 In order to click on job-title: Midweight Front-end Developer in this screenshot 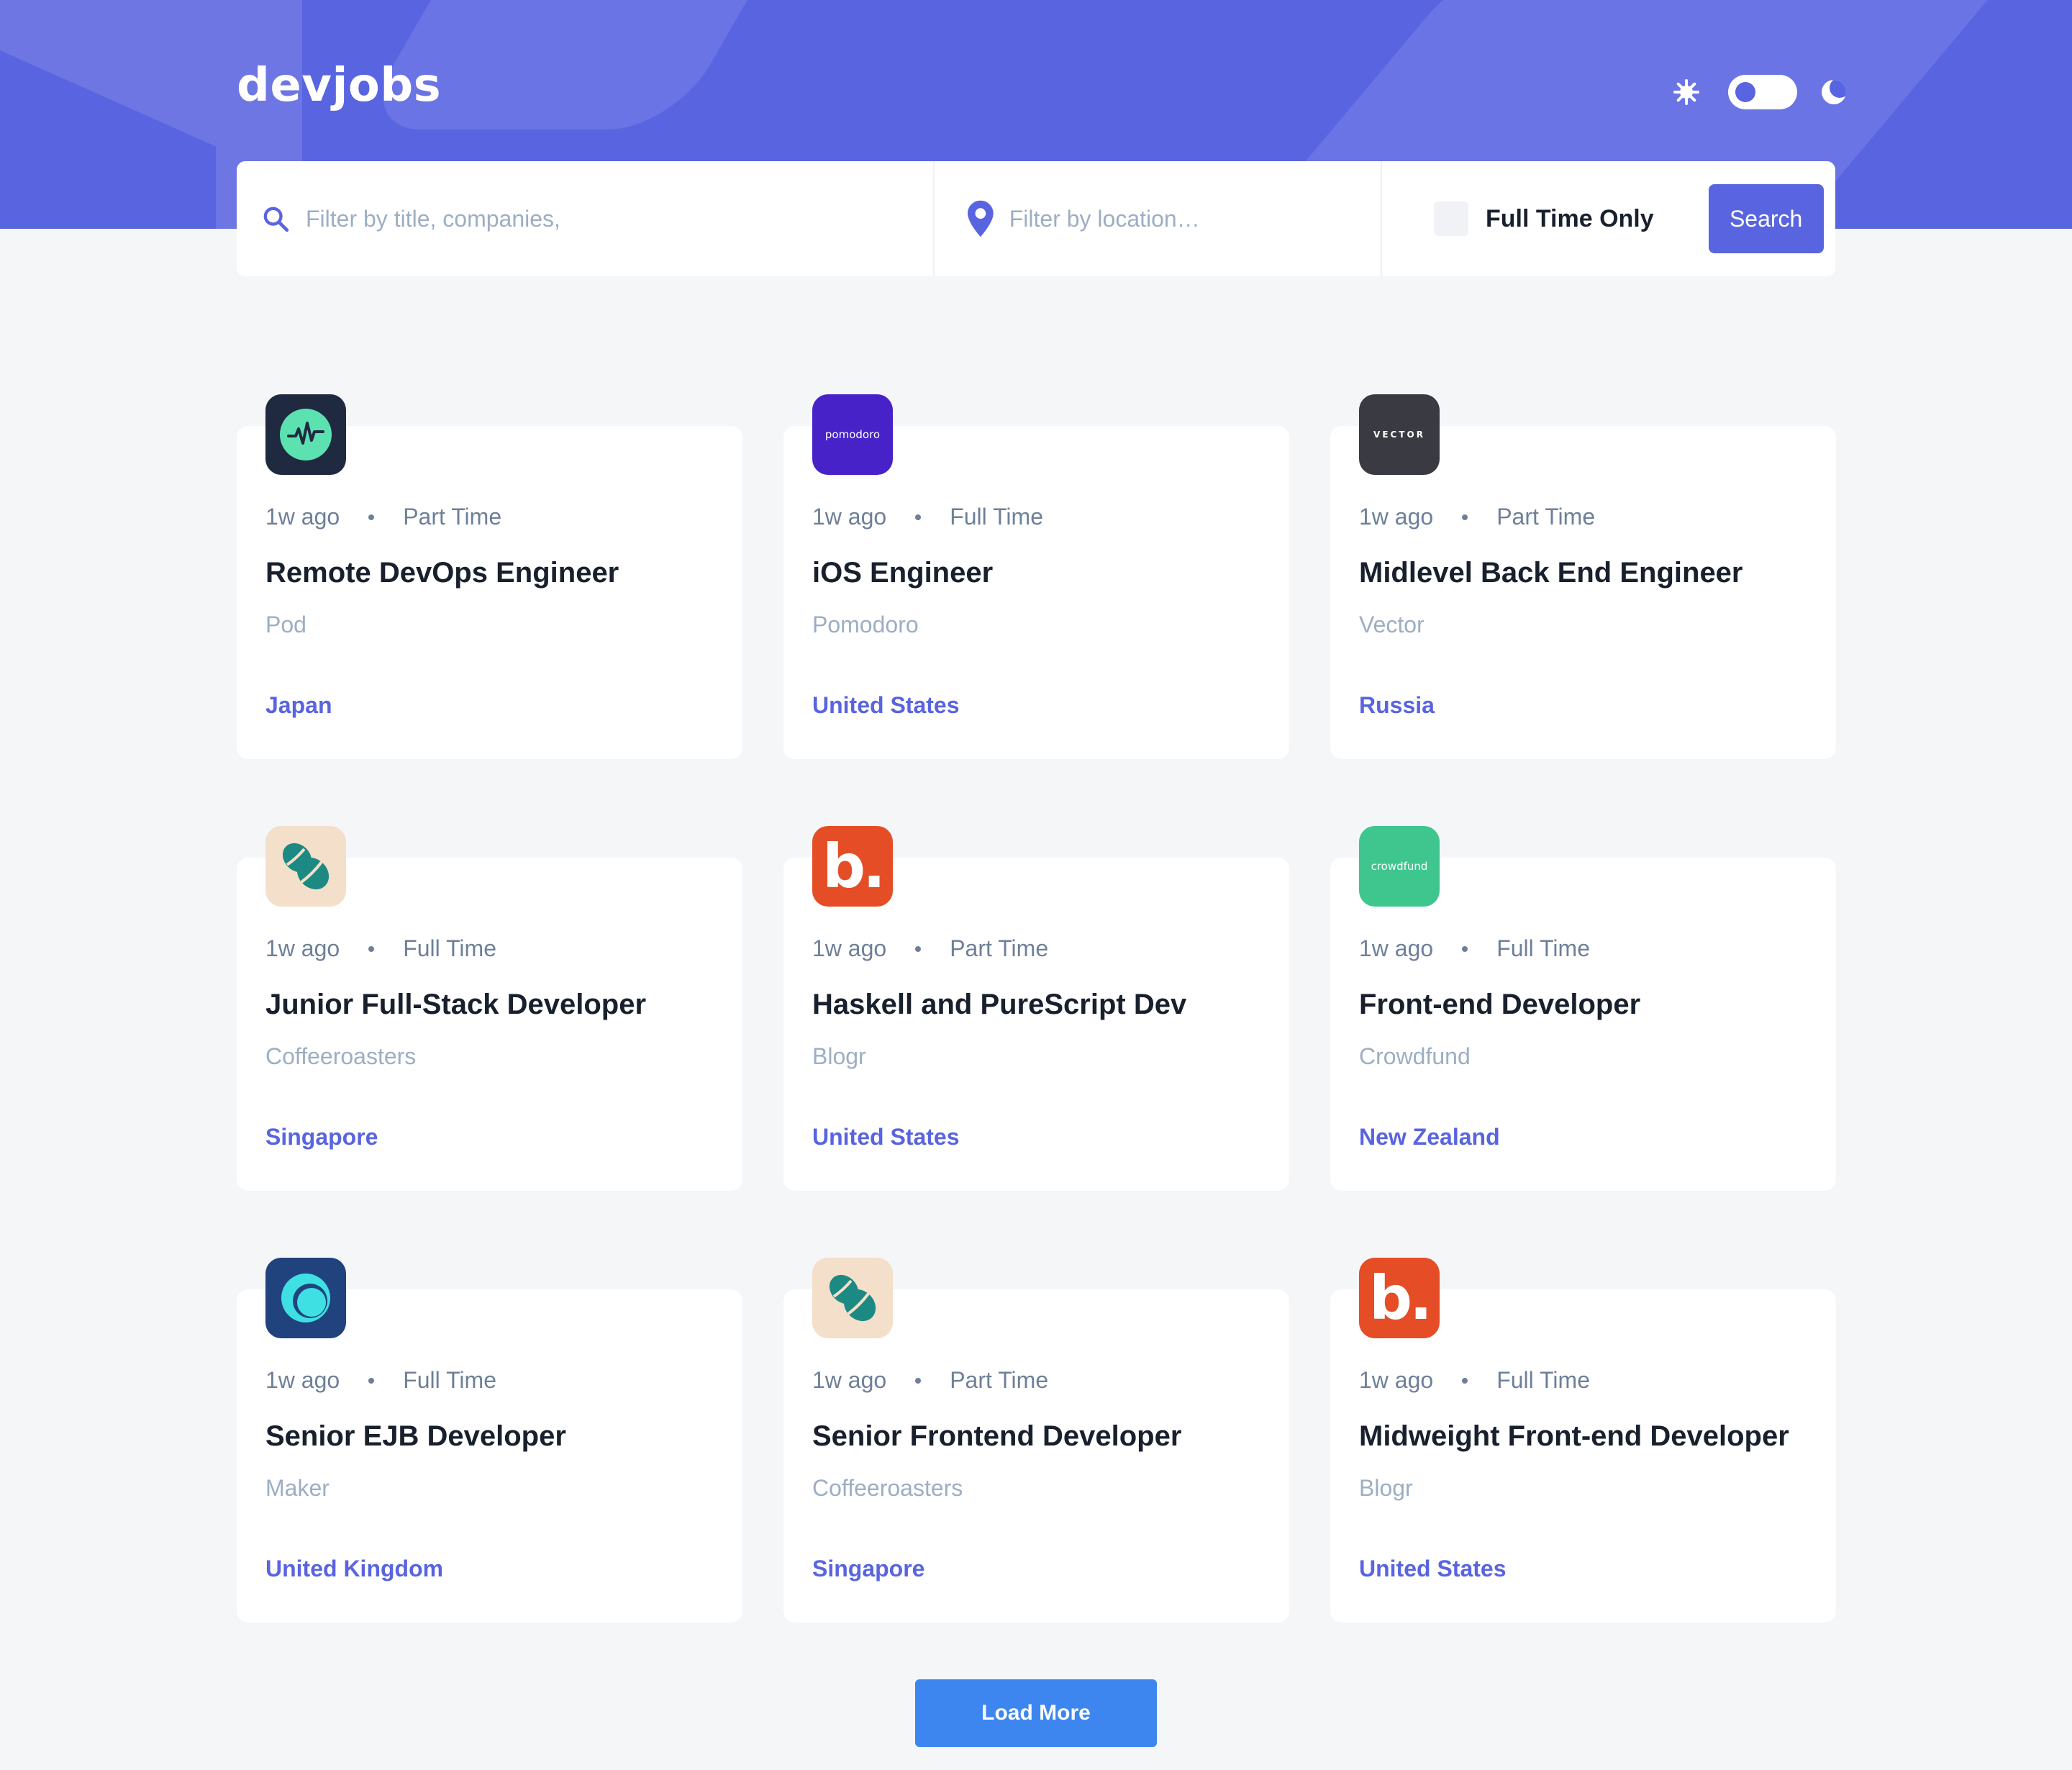, I will do `click(1574, 1436)`.